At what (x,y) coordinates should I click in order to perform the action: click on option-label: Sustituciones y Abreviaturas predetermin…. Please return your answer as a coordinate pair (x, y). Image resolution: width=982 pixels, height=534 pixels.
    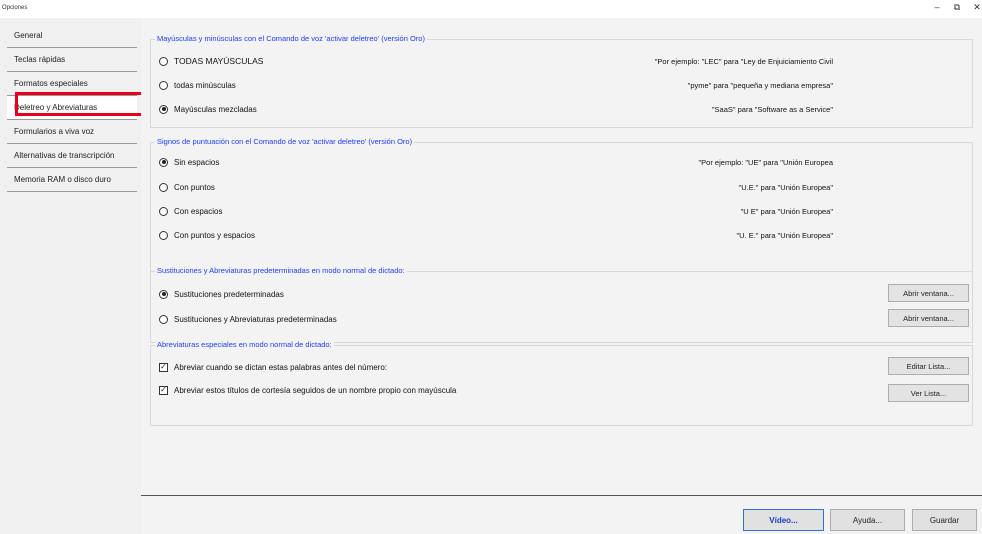
    Looking at the image, I should click on (255, 319).